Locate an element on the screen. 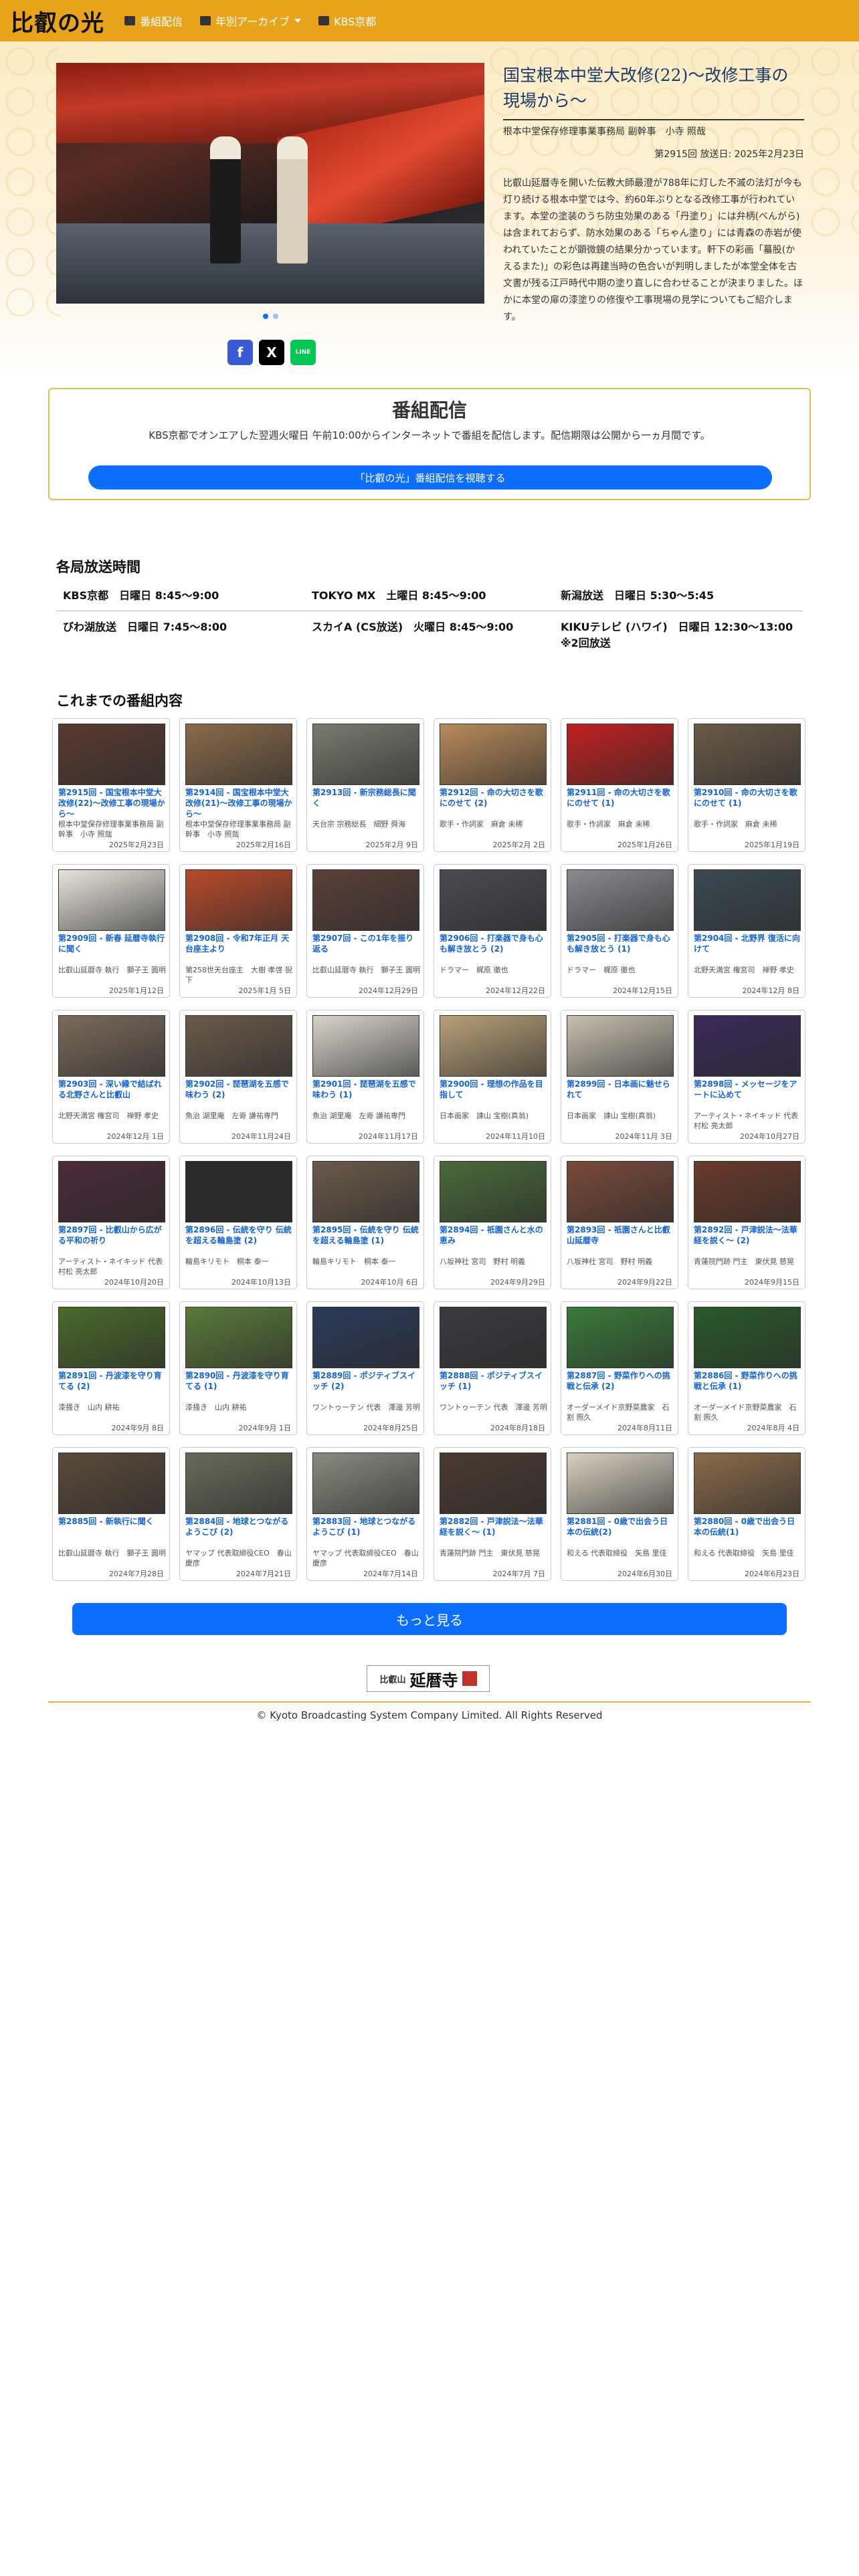 The height and width of the screenshot is (2576, 859). load-more-button: もっと見る is located at coordinates (429, 1619).